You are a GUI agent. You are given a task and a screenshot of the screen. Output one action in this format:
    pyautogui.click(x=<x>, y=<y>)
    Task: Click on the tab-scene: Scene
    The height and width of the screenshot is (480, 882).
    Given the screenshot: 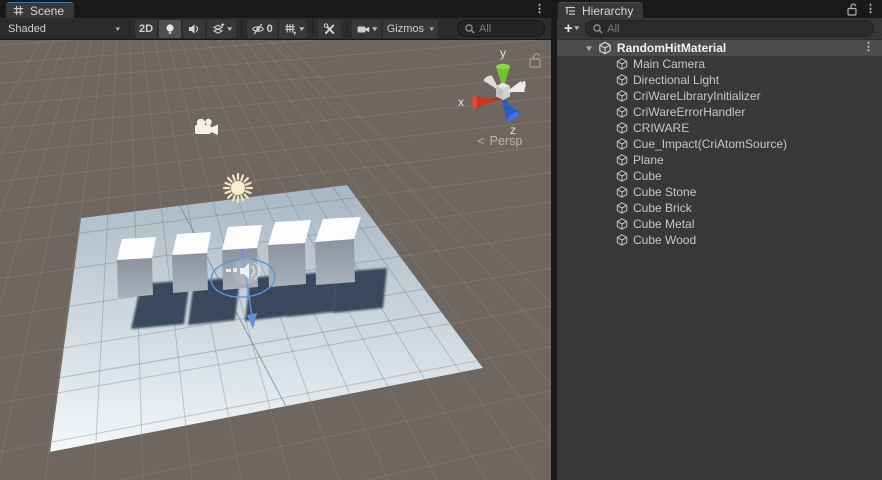 What is the action you would take?
    pyautogui.click(x=40, y=10)
    